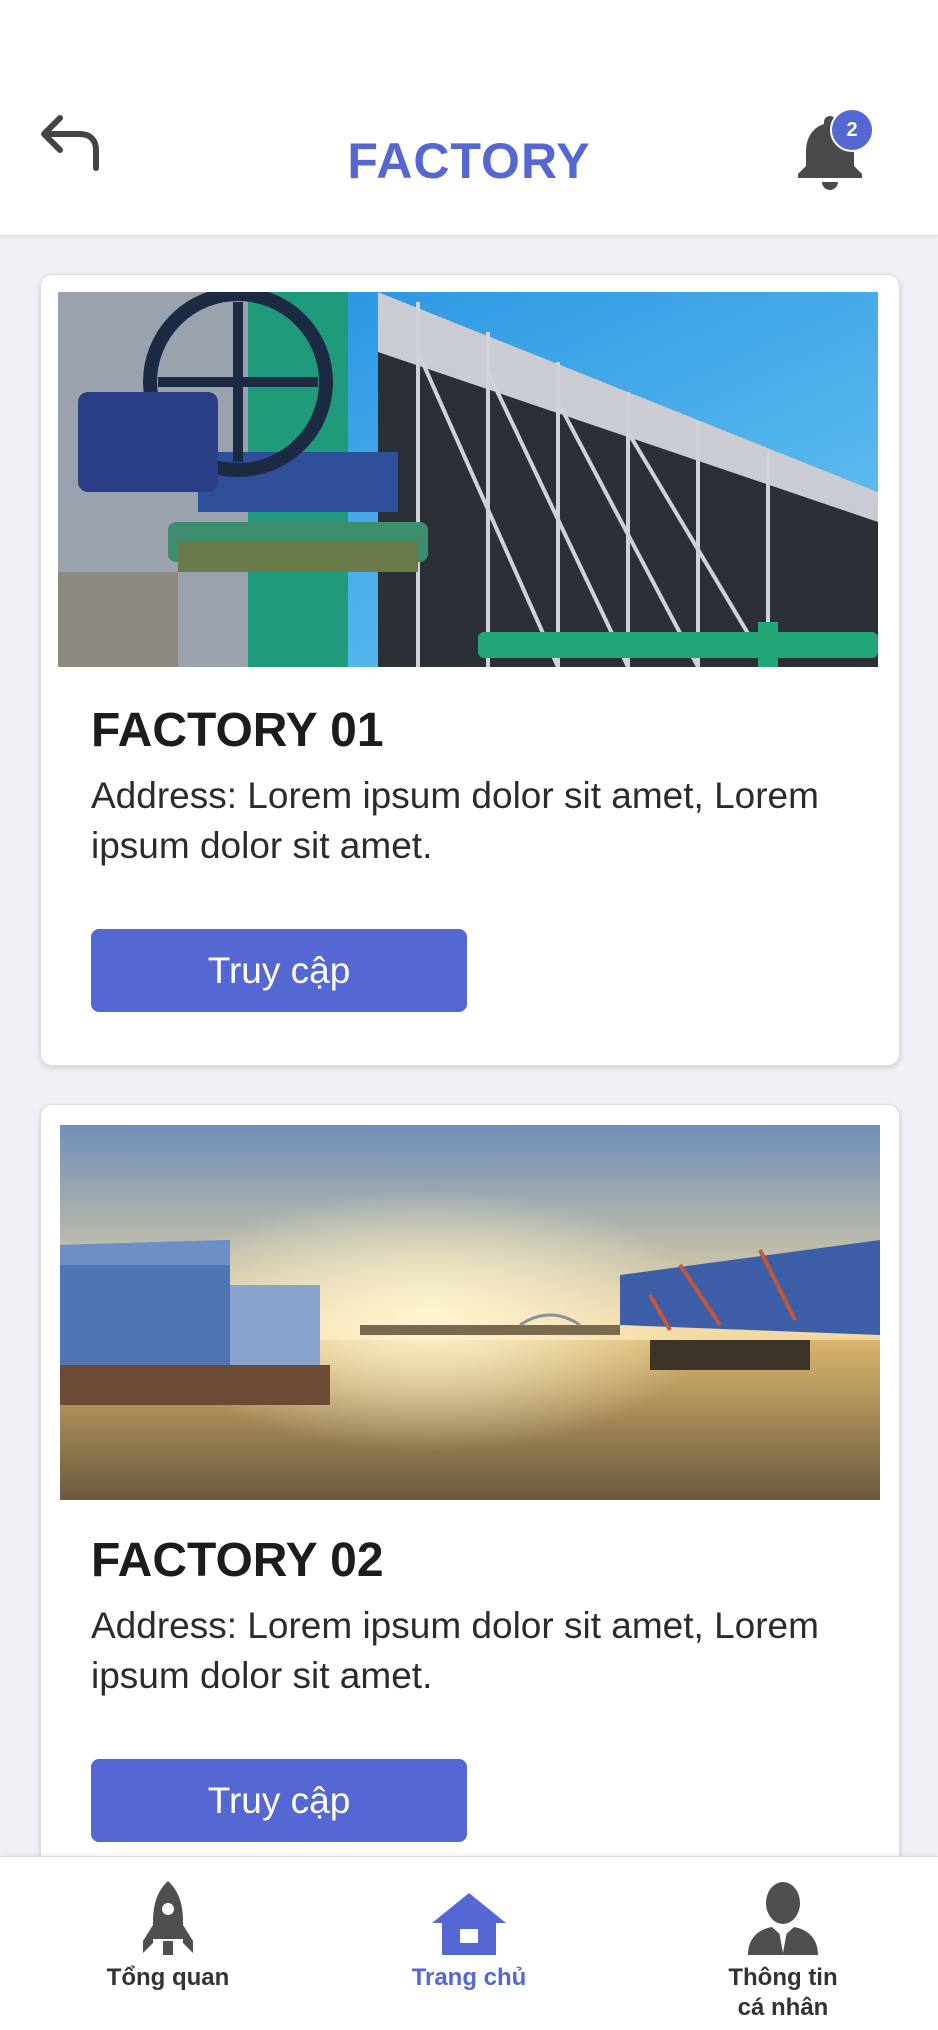 Image resolution: width=938 pixels, height=2030 pixels. I want to click on nav-label: Thông tin cá nhân, so click(782, 1993).